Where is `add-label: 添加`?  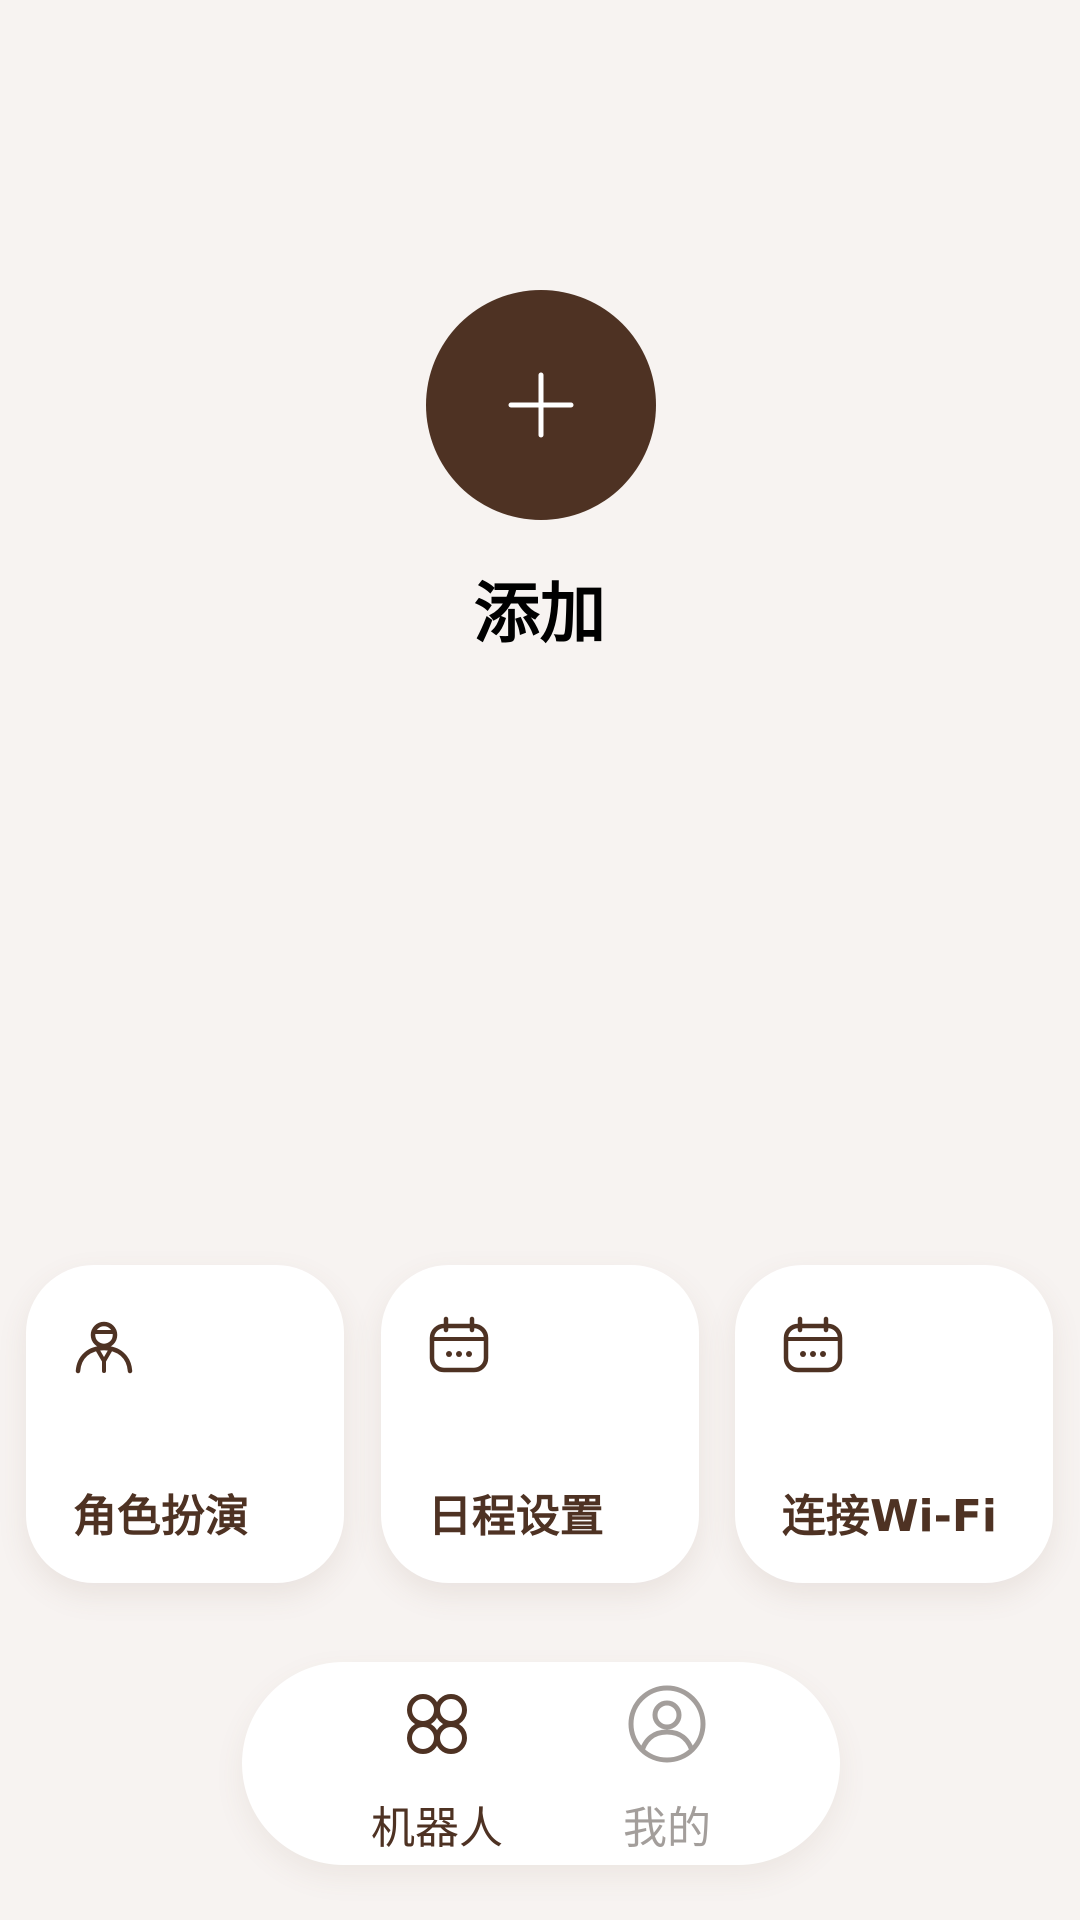
add-label: 添加 is located at coordinates (540, 613).